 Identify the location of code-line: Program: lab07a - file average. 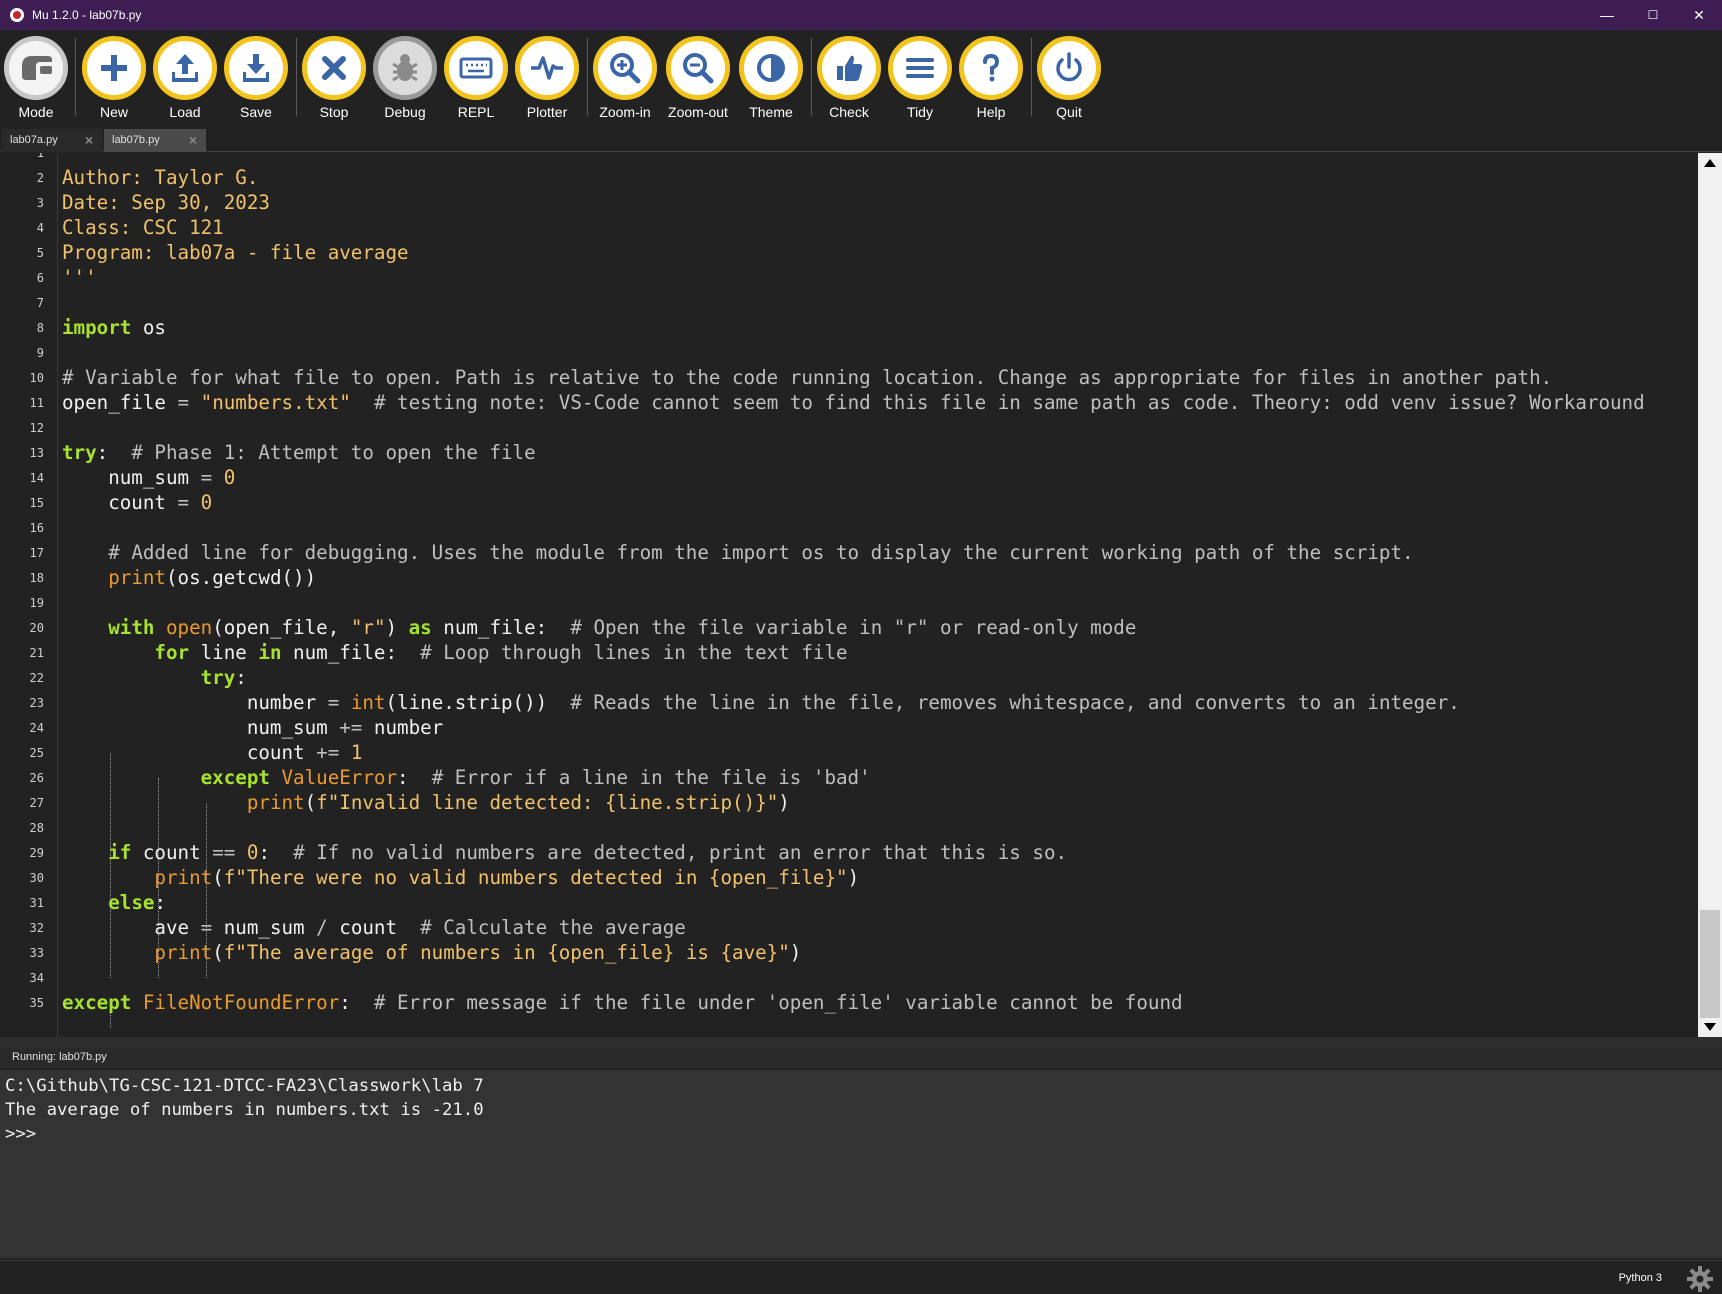
(235, 252).